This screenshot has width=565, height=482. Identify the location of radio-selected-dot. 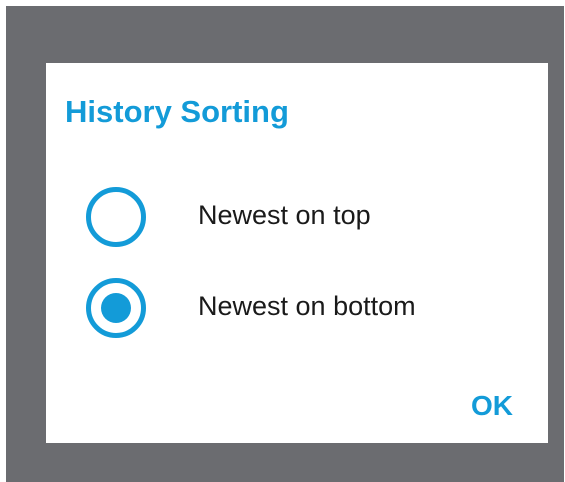
(116, 308).